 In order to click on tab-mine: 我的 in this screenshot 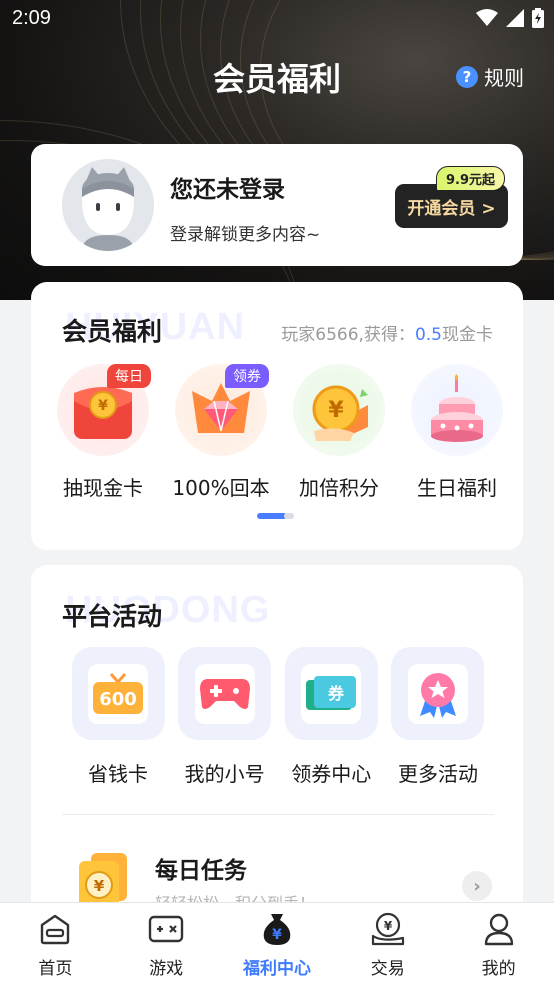, I will do `click(498, 943)`.